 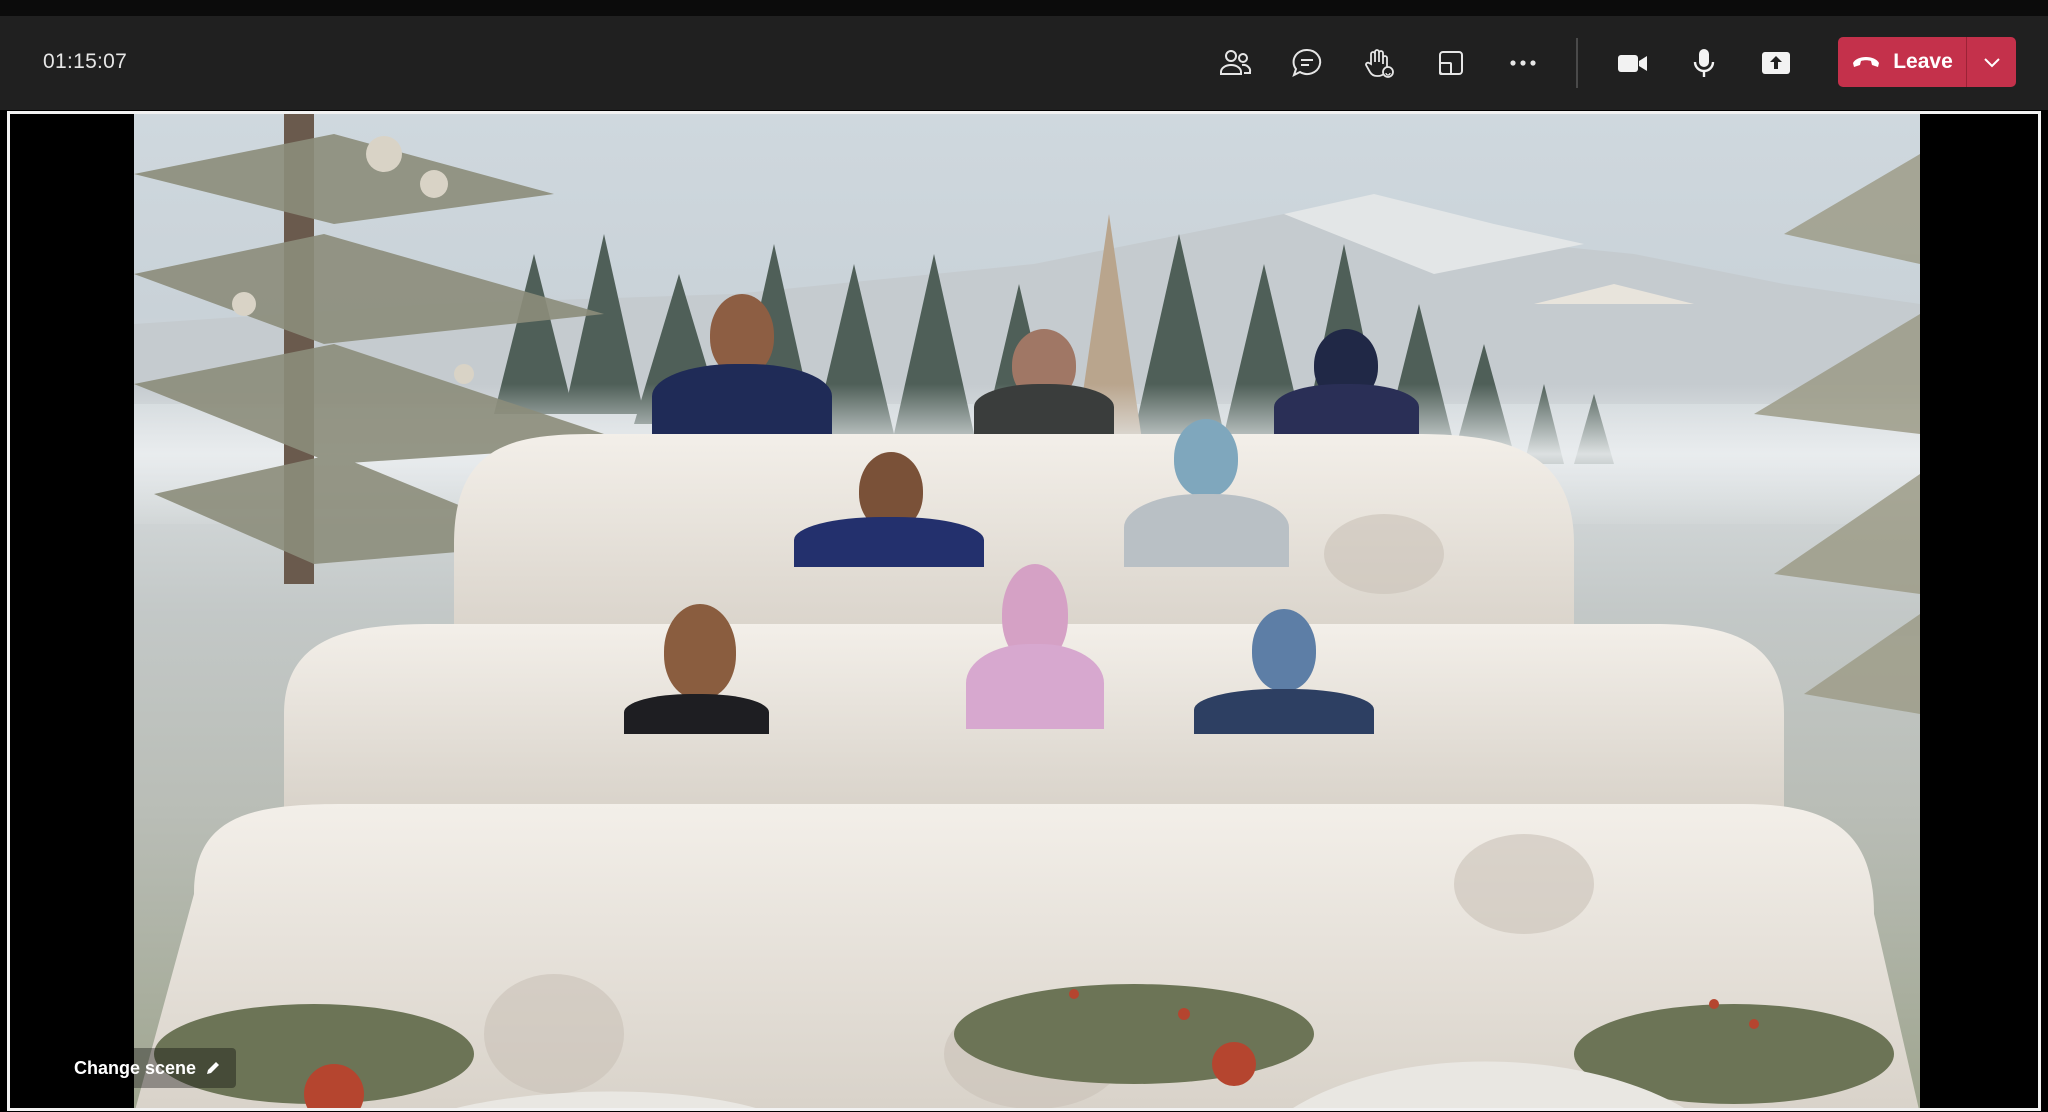 I want to click on chat-button, so click(x=1307, y=63).